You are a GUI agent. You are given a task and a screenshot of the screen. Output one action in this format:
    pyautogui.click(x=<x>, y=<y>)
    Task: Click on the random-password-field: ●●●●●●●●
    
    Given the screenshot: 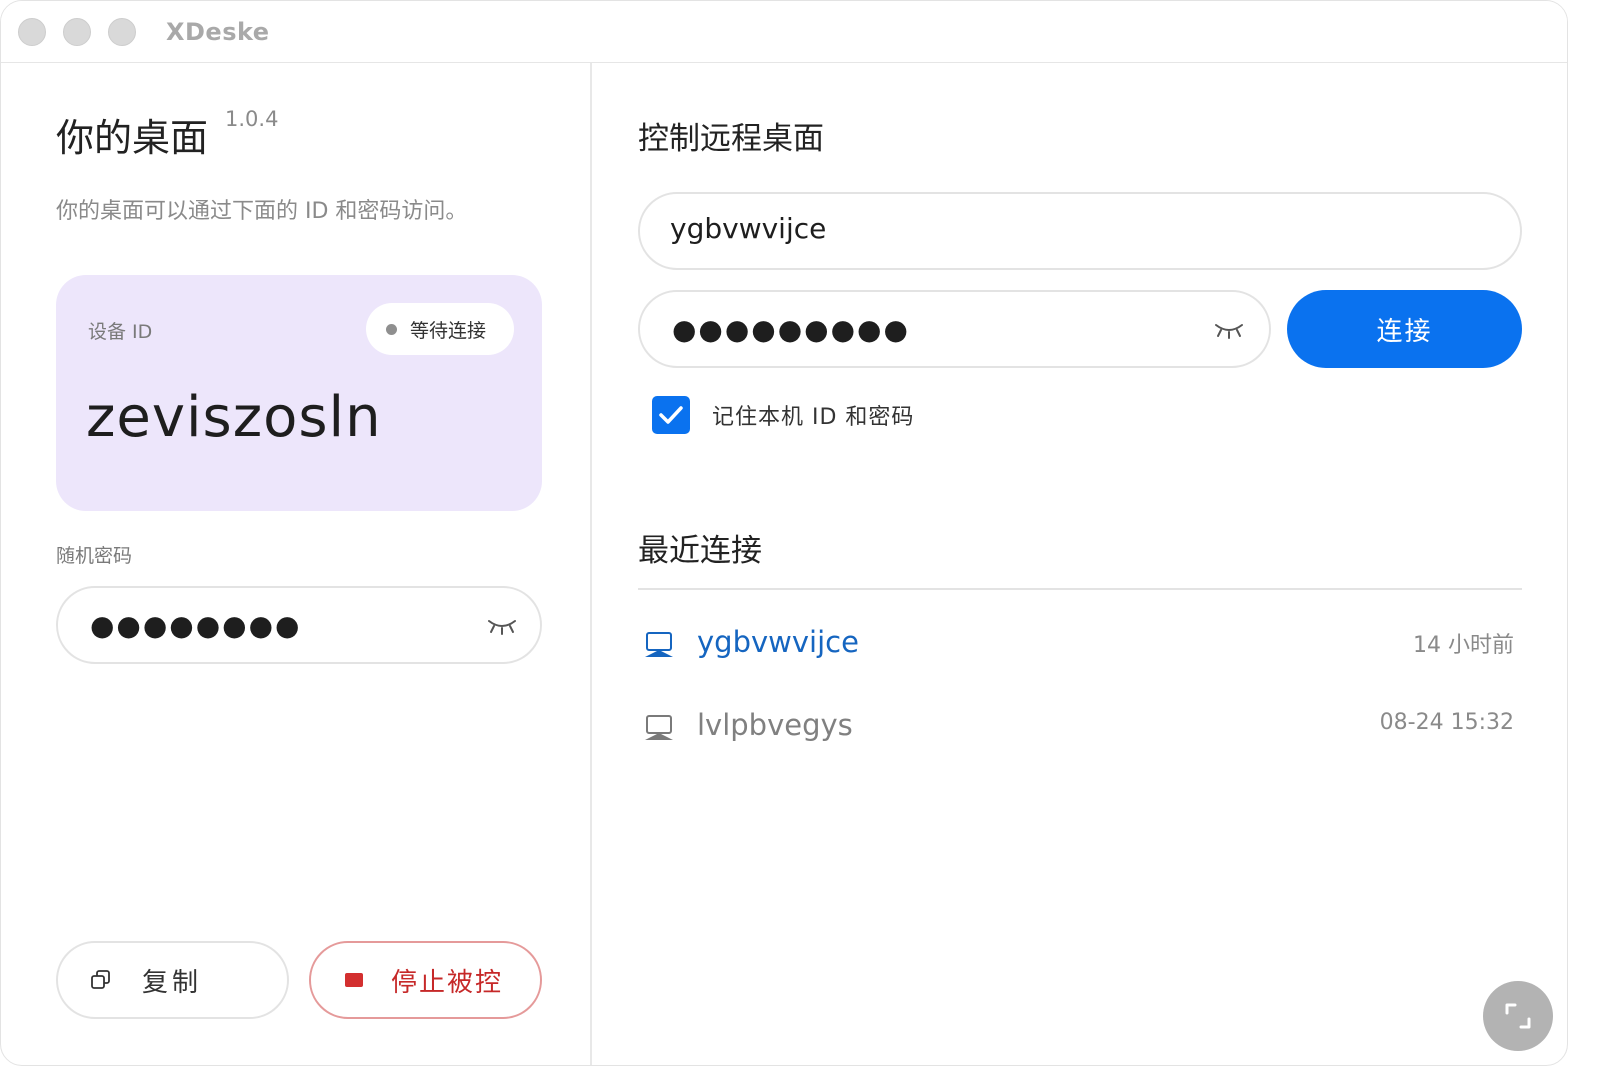 What is the action you would take?
    pyautogui.click(x=299, y=625)
    